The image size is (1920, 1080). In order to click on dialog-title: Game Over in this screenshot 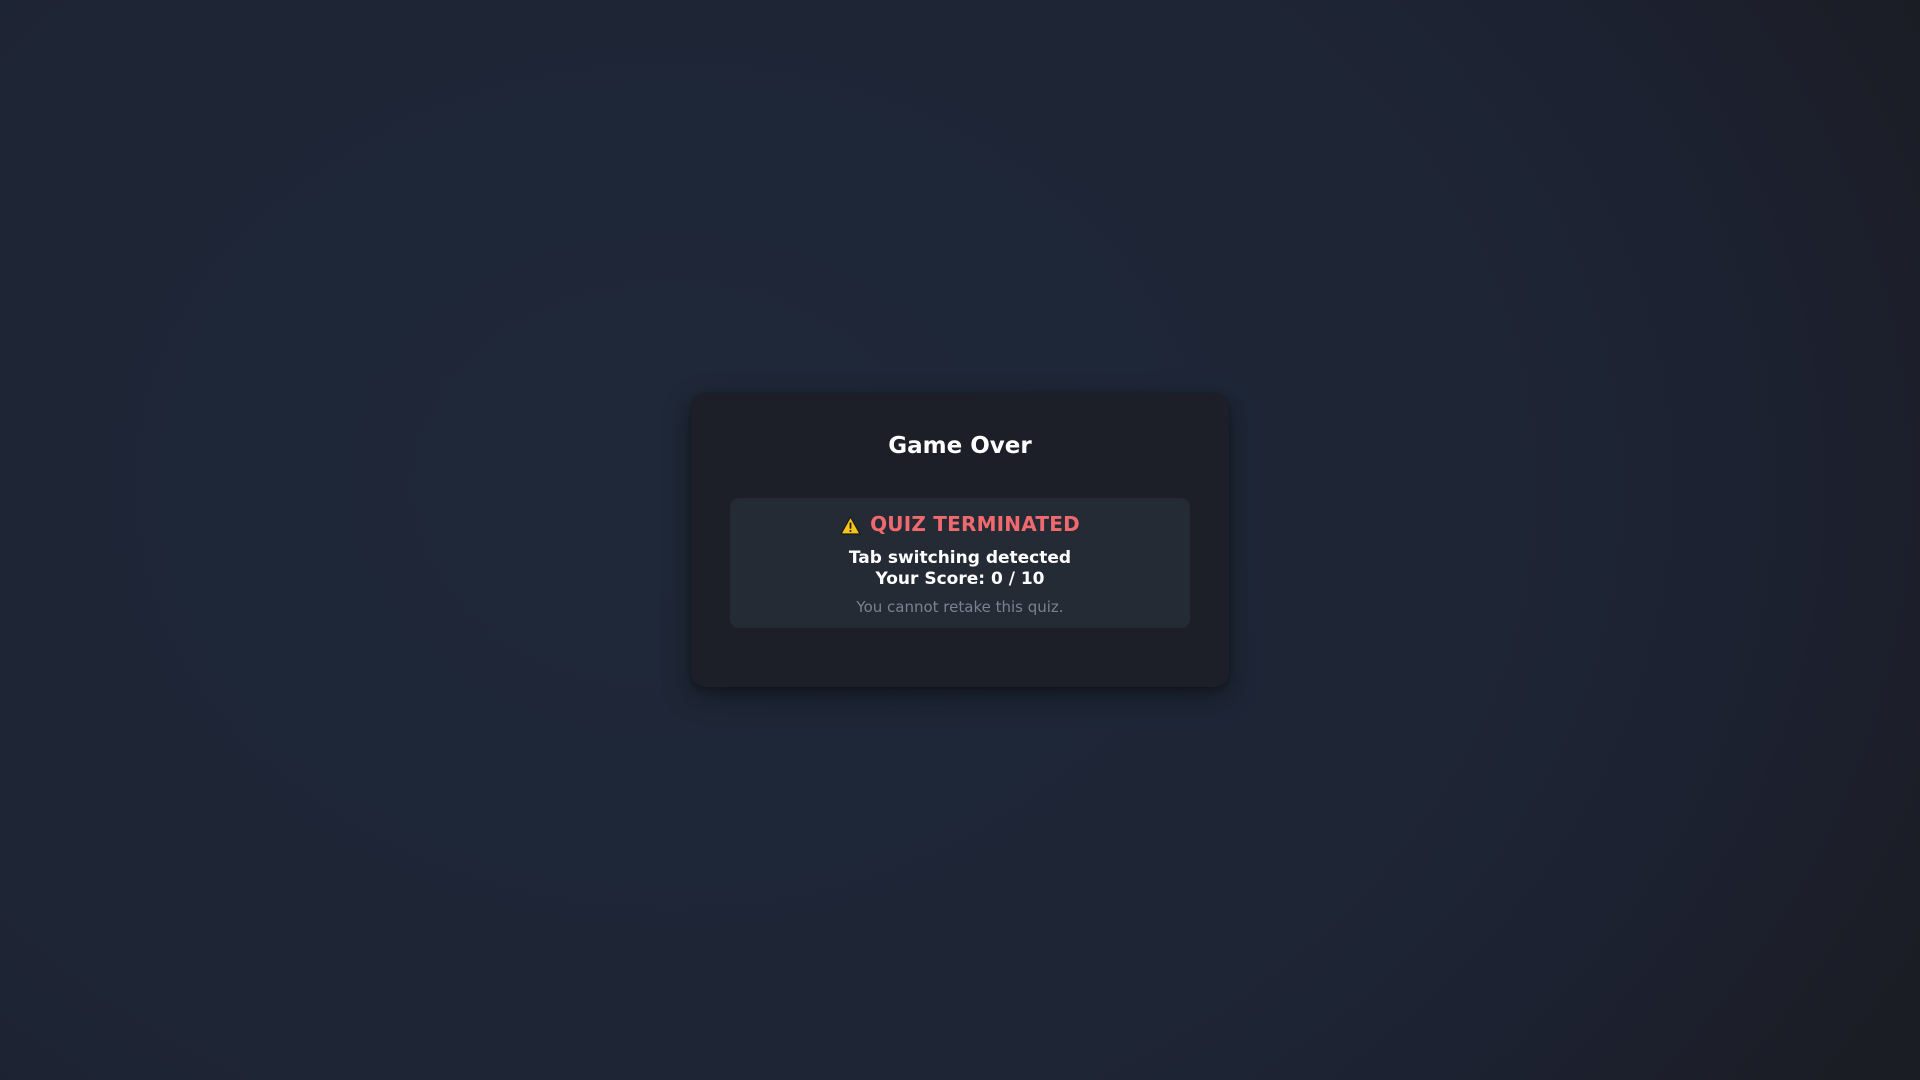, I will do `click(960, 446)`.